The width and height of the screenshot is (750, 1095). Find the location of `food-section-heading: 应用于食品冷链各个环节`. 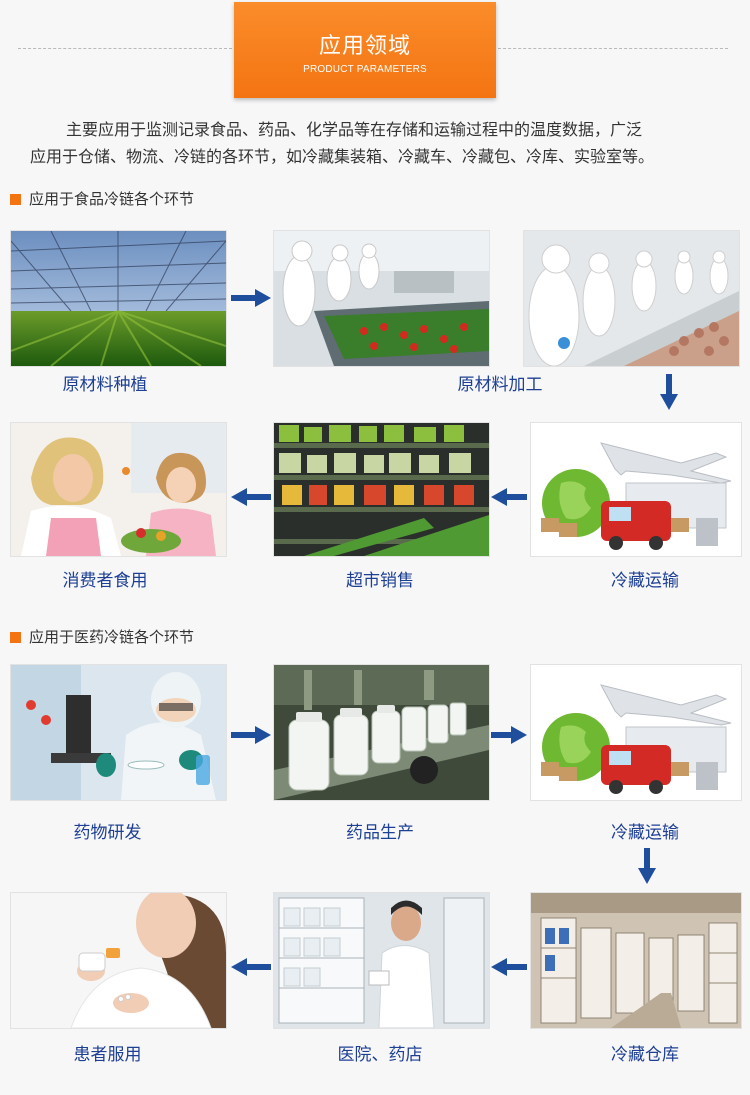

food-section-heading: 应用于食品冷链各个环节 is located at coordinates (102, 198).